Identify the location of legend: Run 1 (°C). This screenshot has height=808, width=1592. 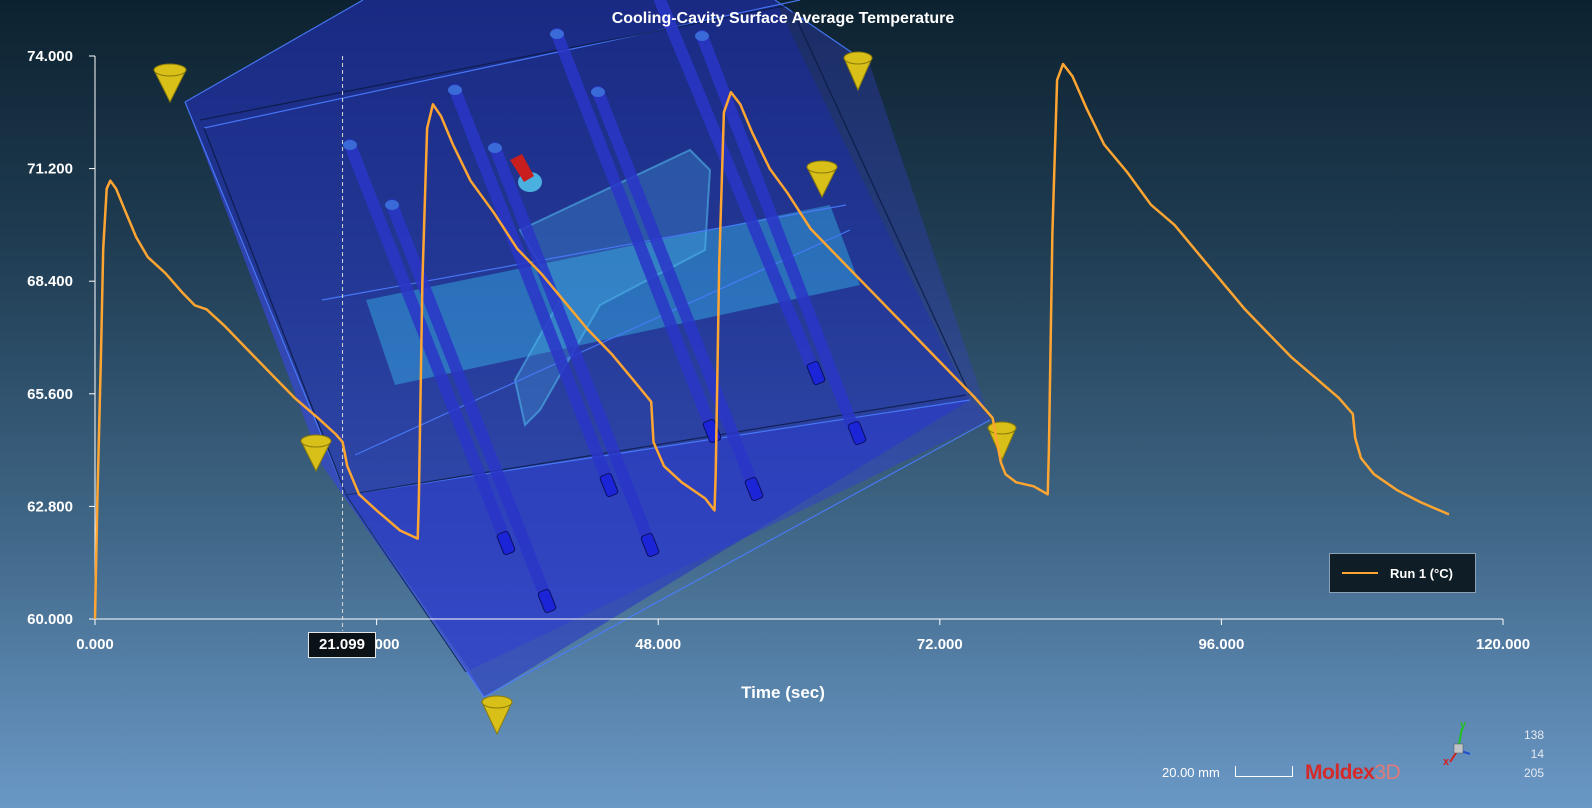
(1402, 573).